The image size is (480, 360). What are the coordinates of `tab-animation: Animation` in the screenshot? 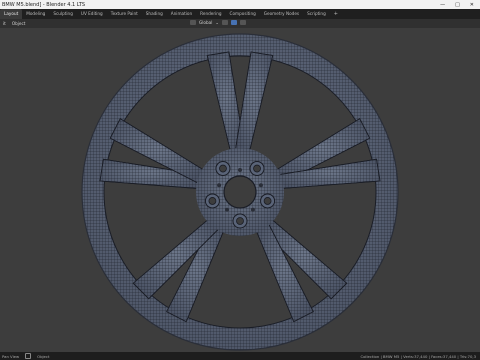 It's located at (181, 14).